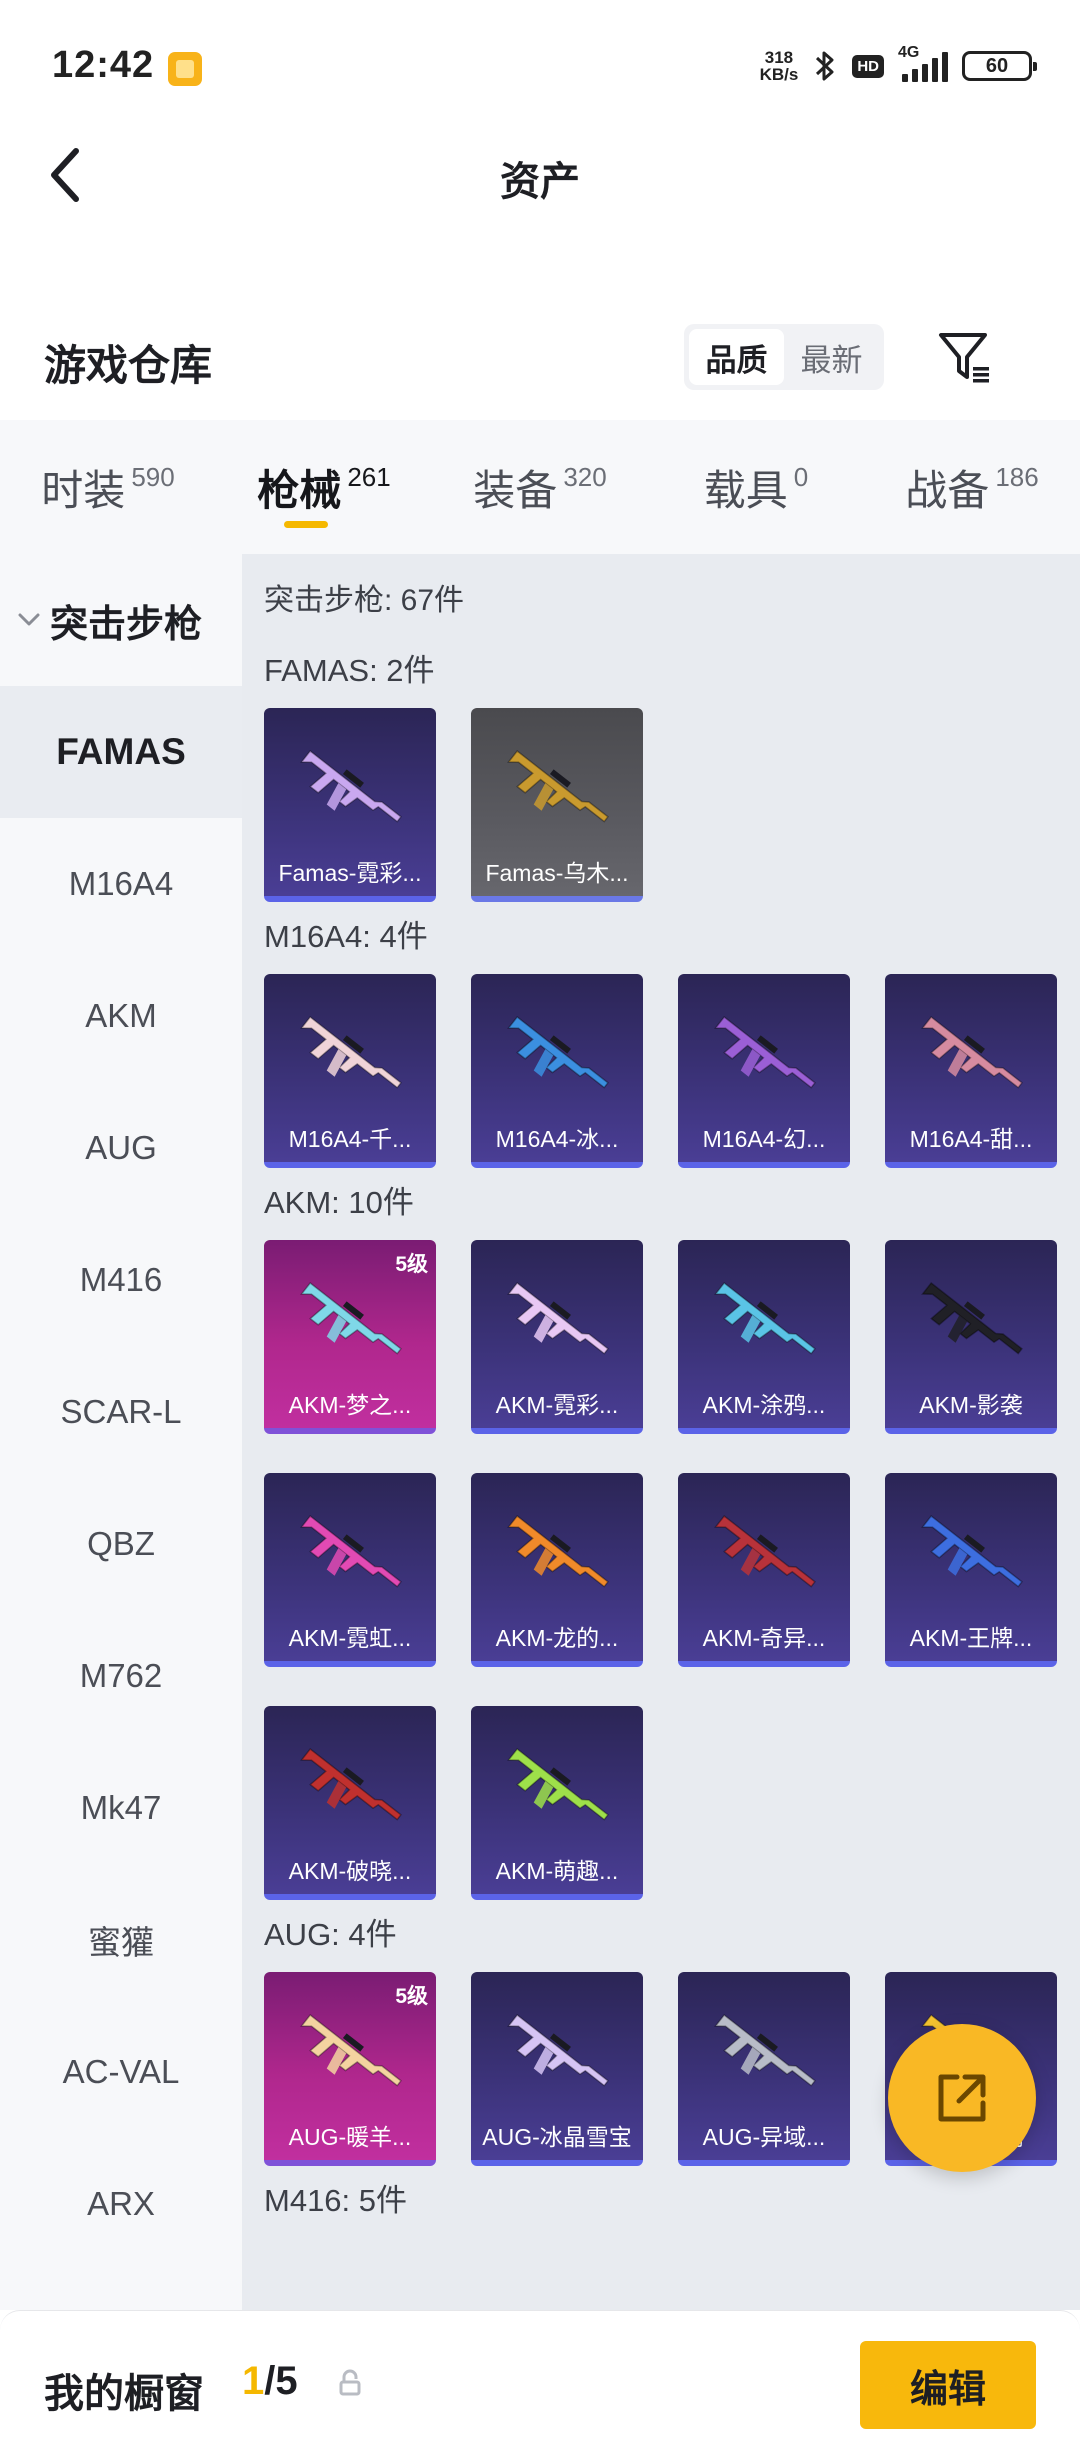  I want to click on sort-latest-option: 最新, so click(831, 357).